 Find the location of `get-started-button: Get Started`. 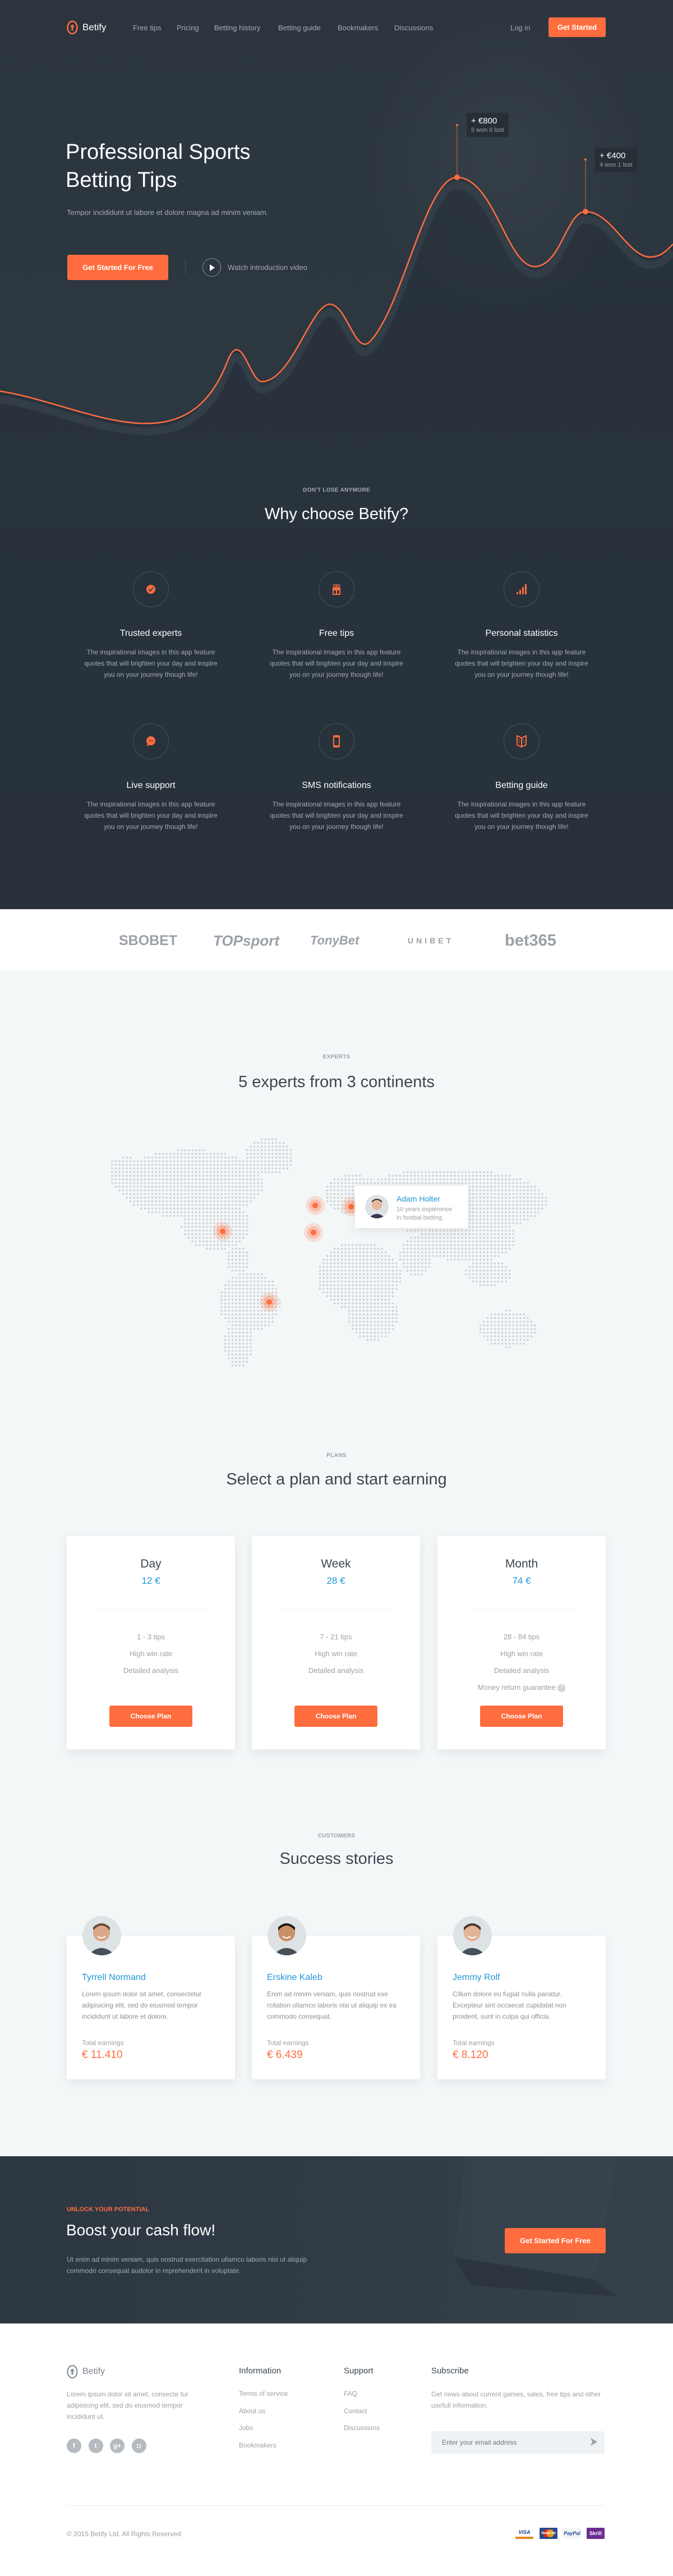

get-started-button: Get Started is located at coordinates (577, 27).